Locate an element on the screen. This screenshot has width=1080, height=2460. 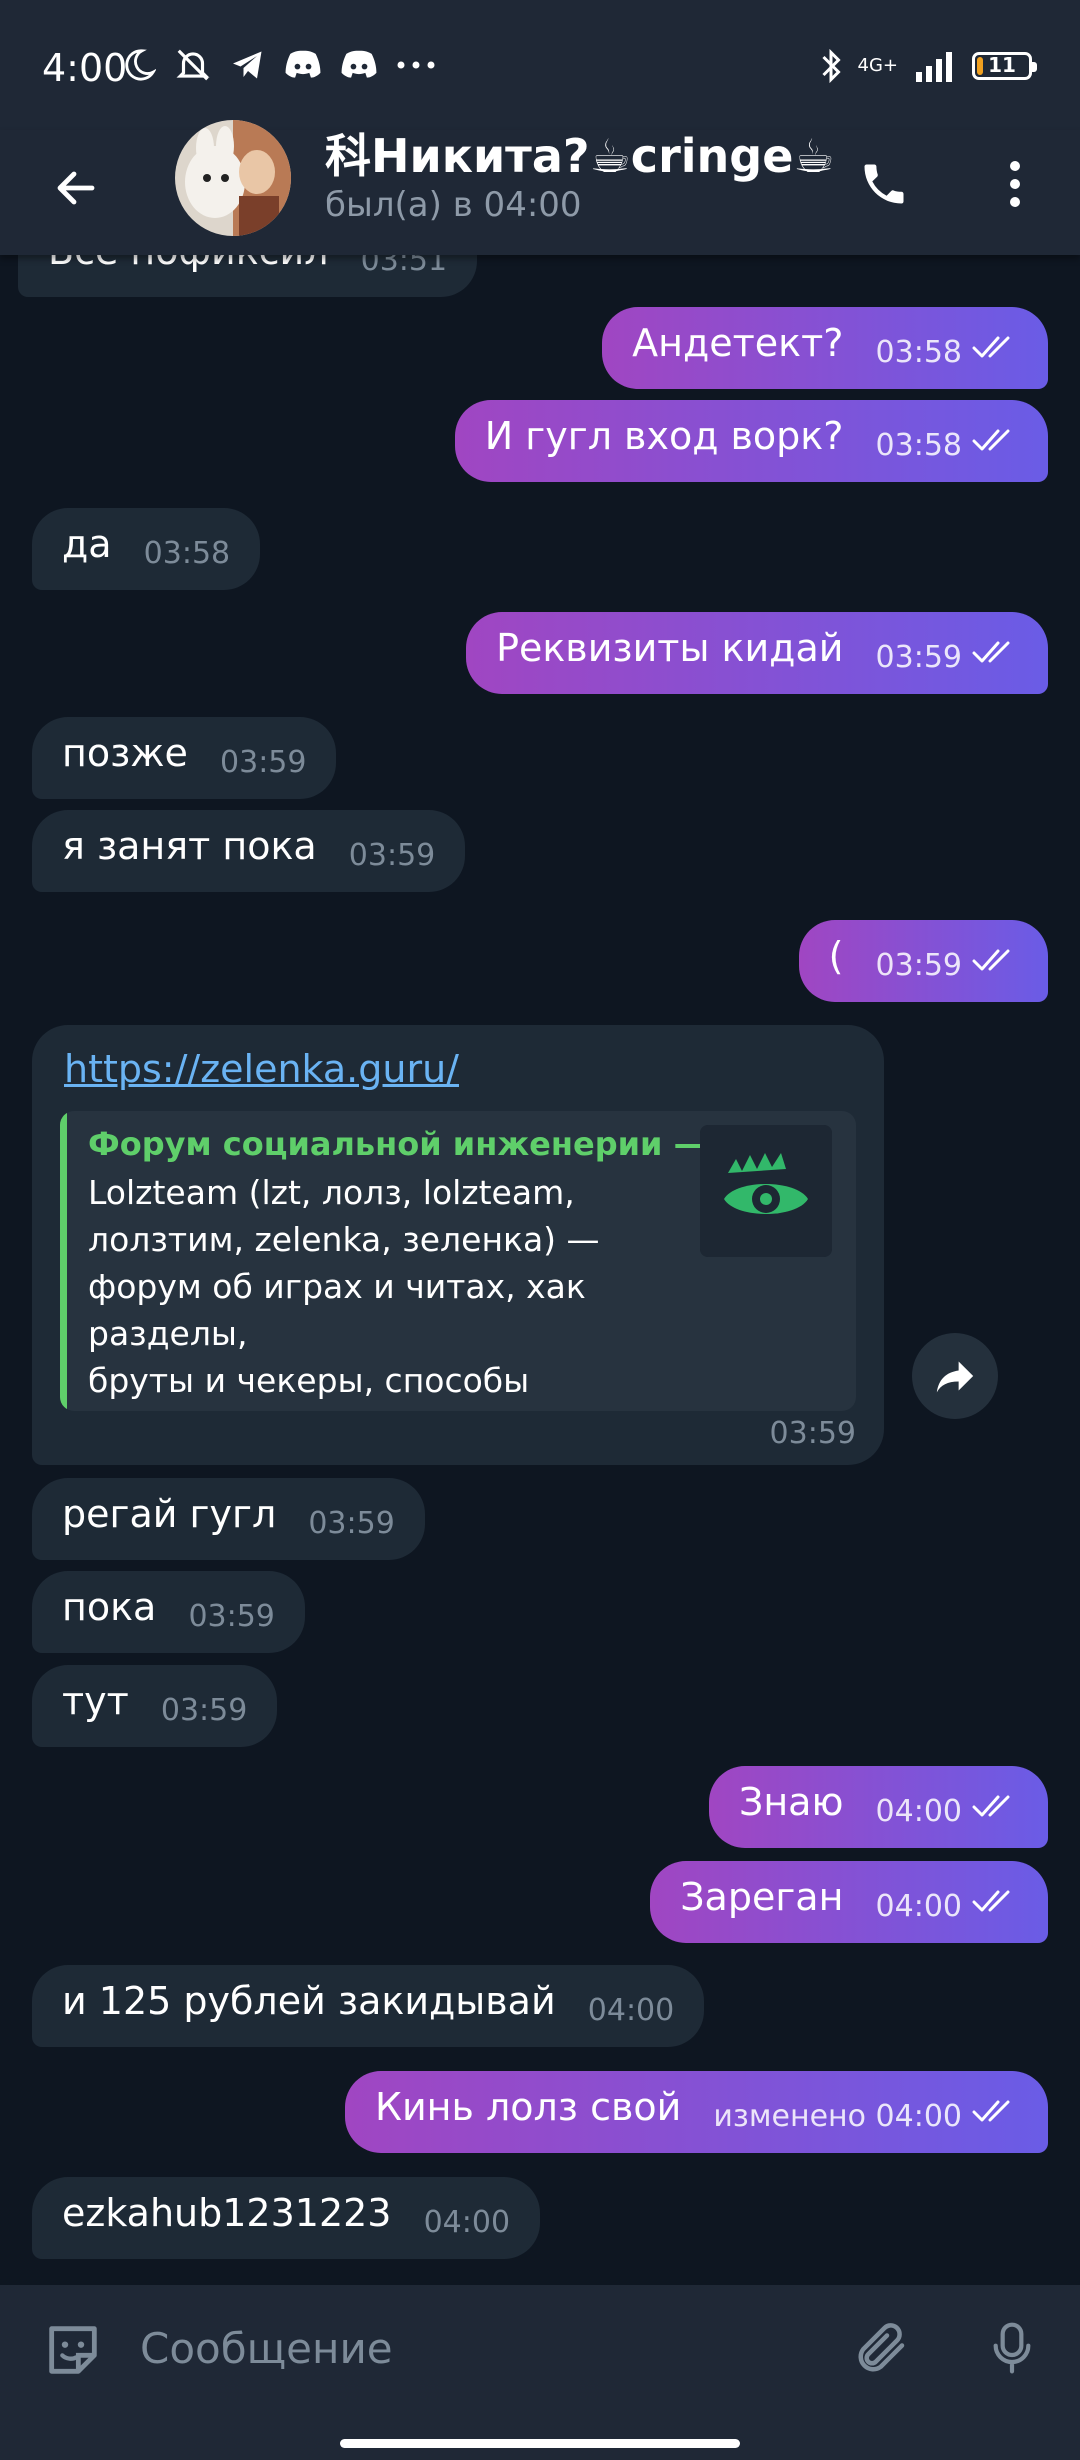
back-button is located at coordinates (76, 188).